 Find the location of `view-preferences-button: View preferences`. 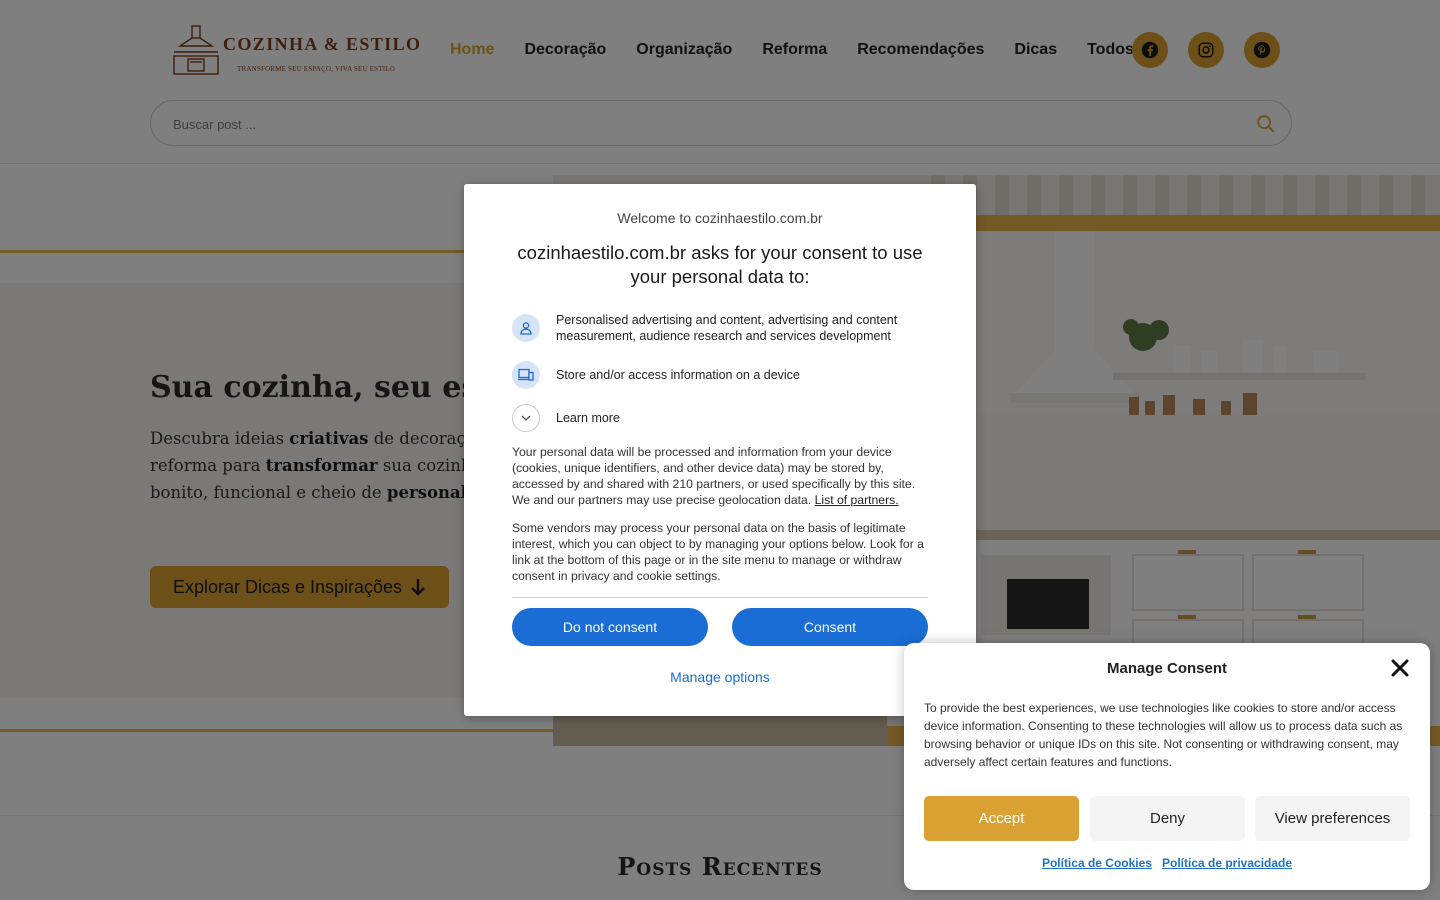

view-preferences-button: View preferences is located at coordinates (1332, 818).